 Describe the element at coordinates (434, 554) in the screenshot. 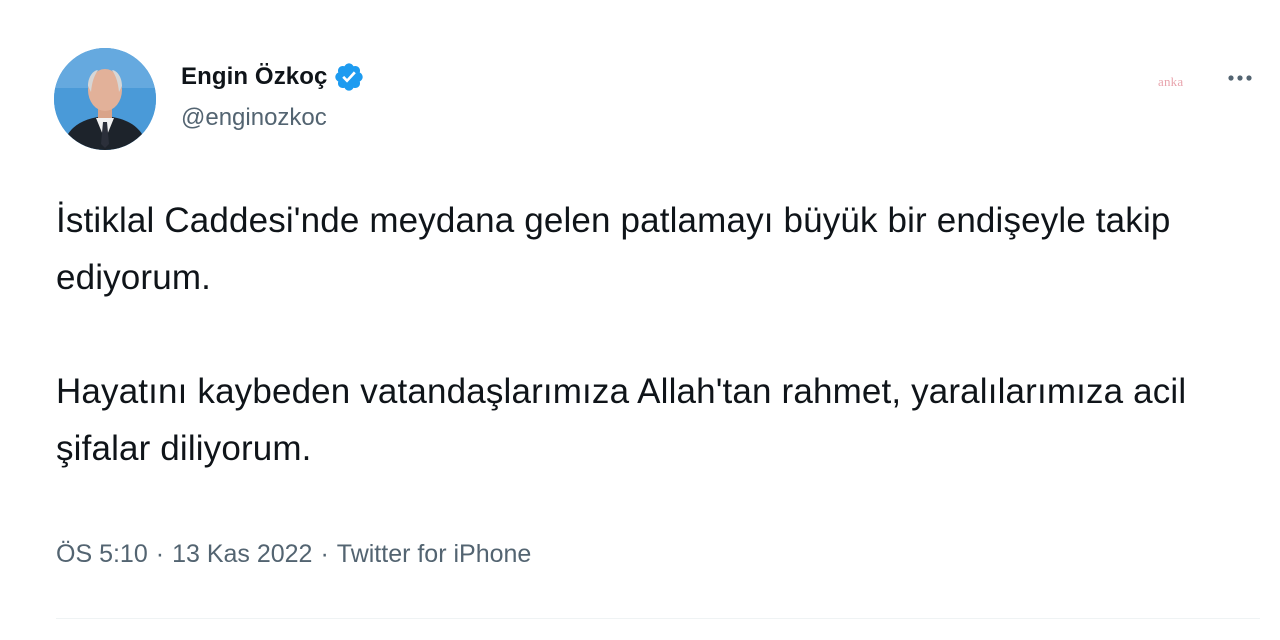

I see `tweet-source: Twitter for iPhone` at that location.